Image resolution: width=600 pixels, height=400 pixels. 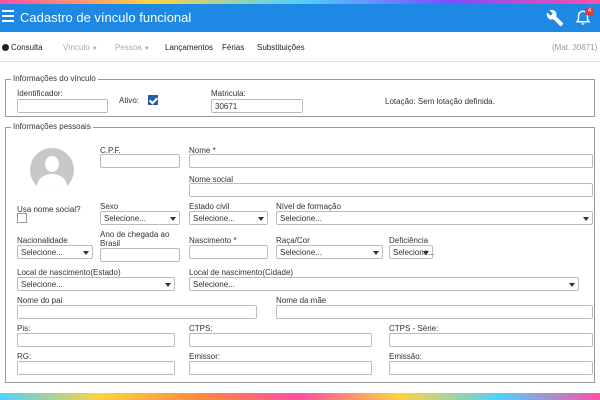 I want to click on local-nasc-estado-label: Local de nascimento(Estado), so click(x=69, y=272).